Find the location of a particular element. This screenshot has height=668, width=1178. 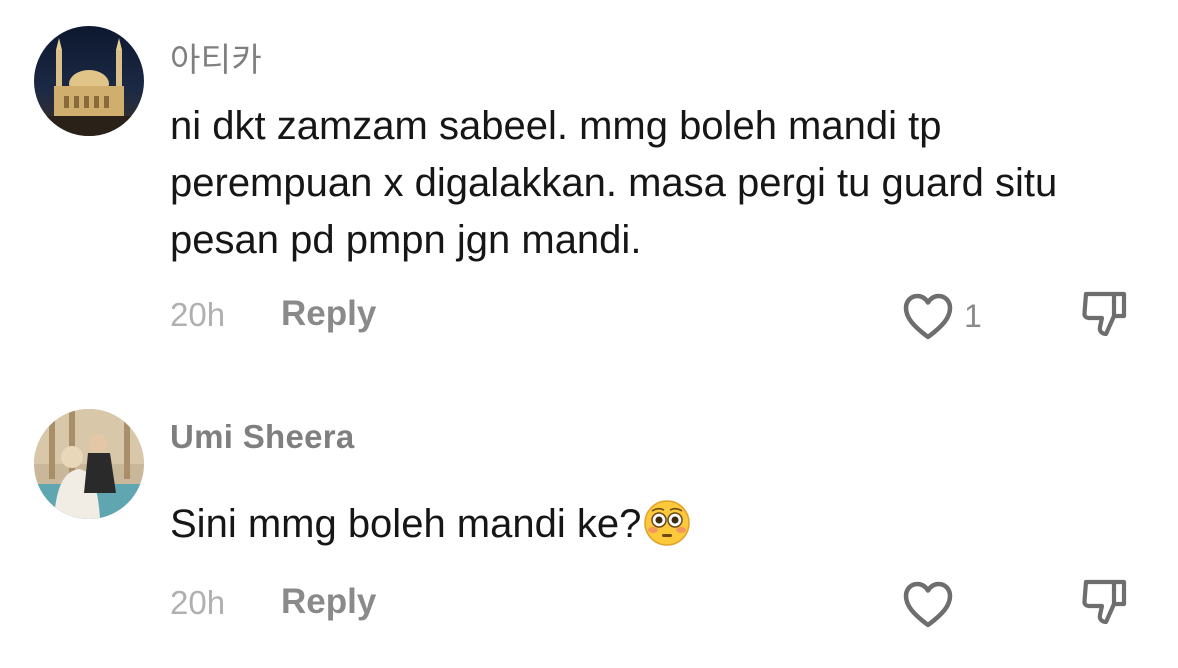

like-count: 1 is located at coordinates (973, 316).